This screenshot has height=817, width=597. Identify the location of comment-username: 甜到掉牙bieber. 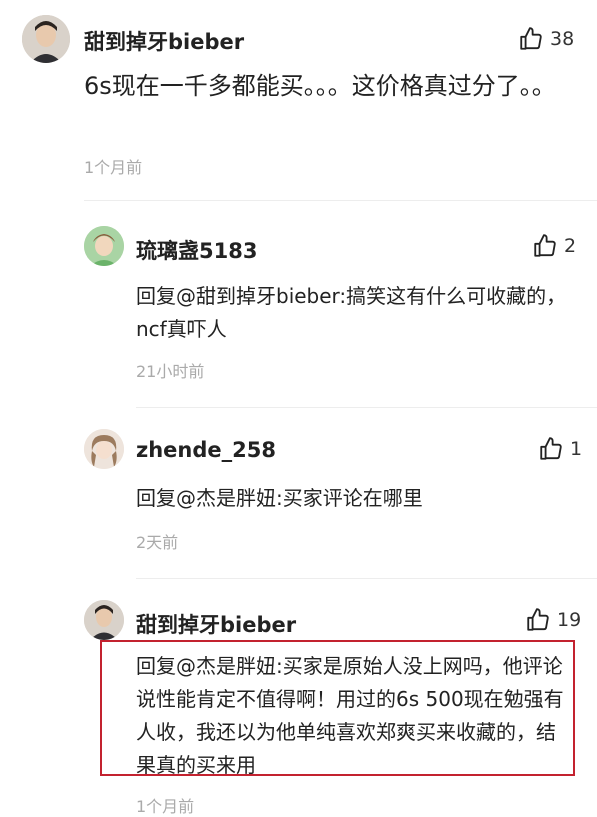
(164, 41).